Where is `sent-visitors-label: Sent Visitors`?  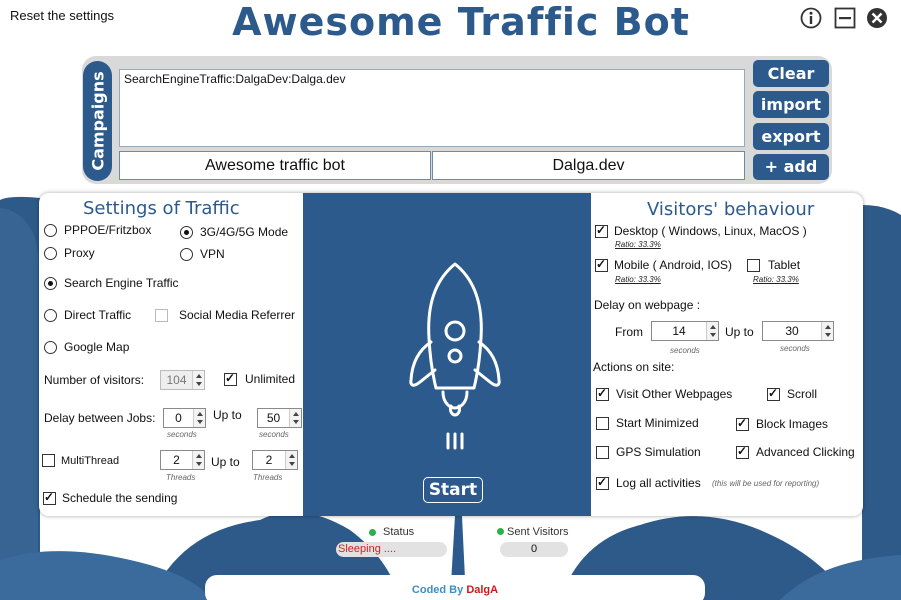 sent-visitors-label: Sent Visitors is located at coordinates (538, 532).